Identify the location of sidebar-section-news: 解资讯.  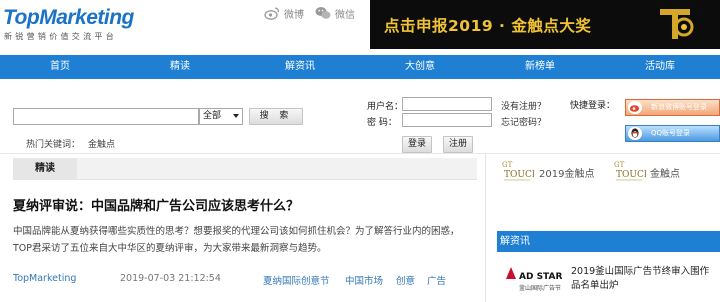
(608, 241).